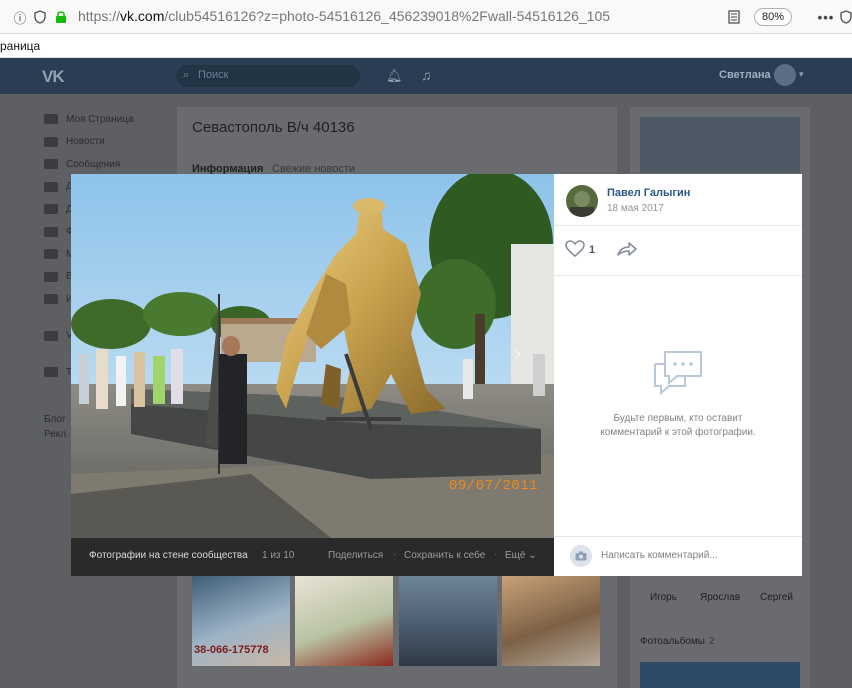 Image resolution: width=852 pixels, height=688 pixels. Describe the element at coordinates (89, 164) in the screenshot. I see `menu-item-messages: Сообщения` at that location.